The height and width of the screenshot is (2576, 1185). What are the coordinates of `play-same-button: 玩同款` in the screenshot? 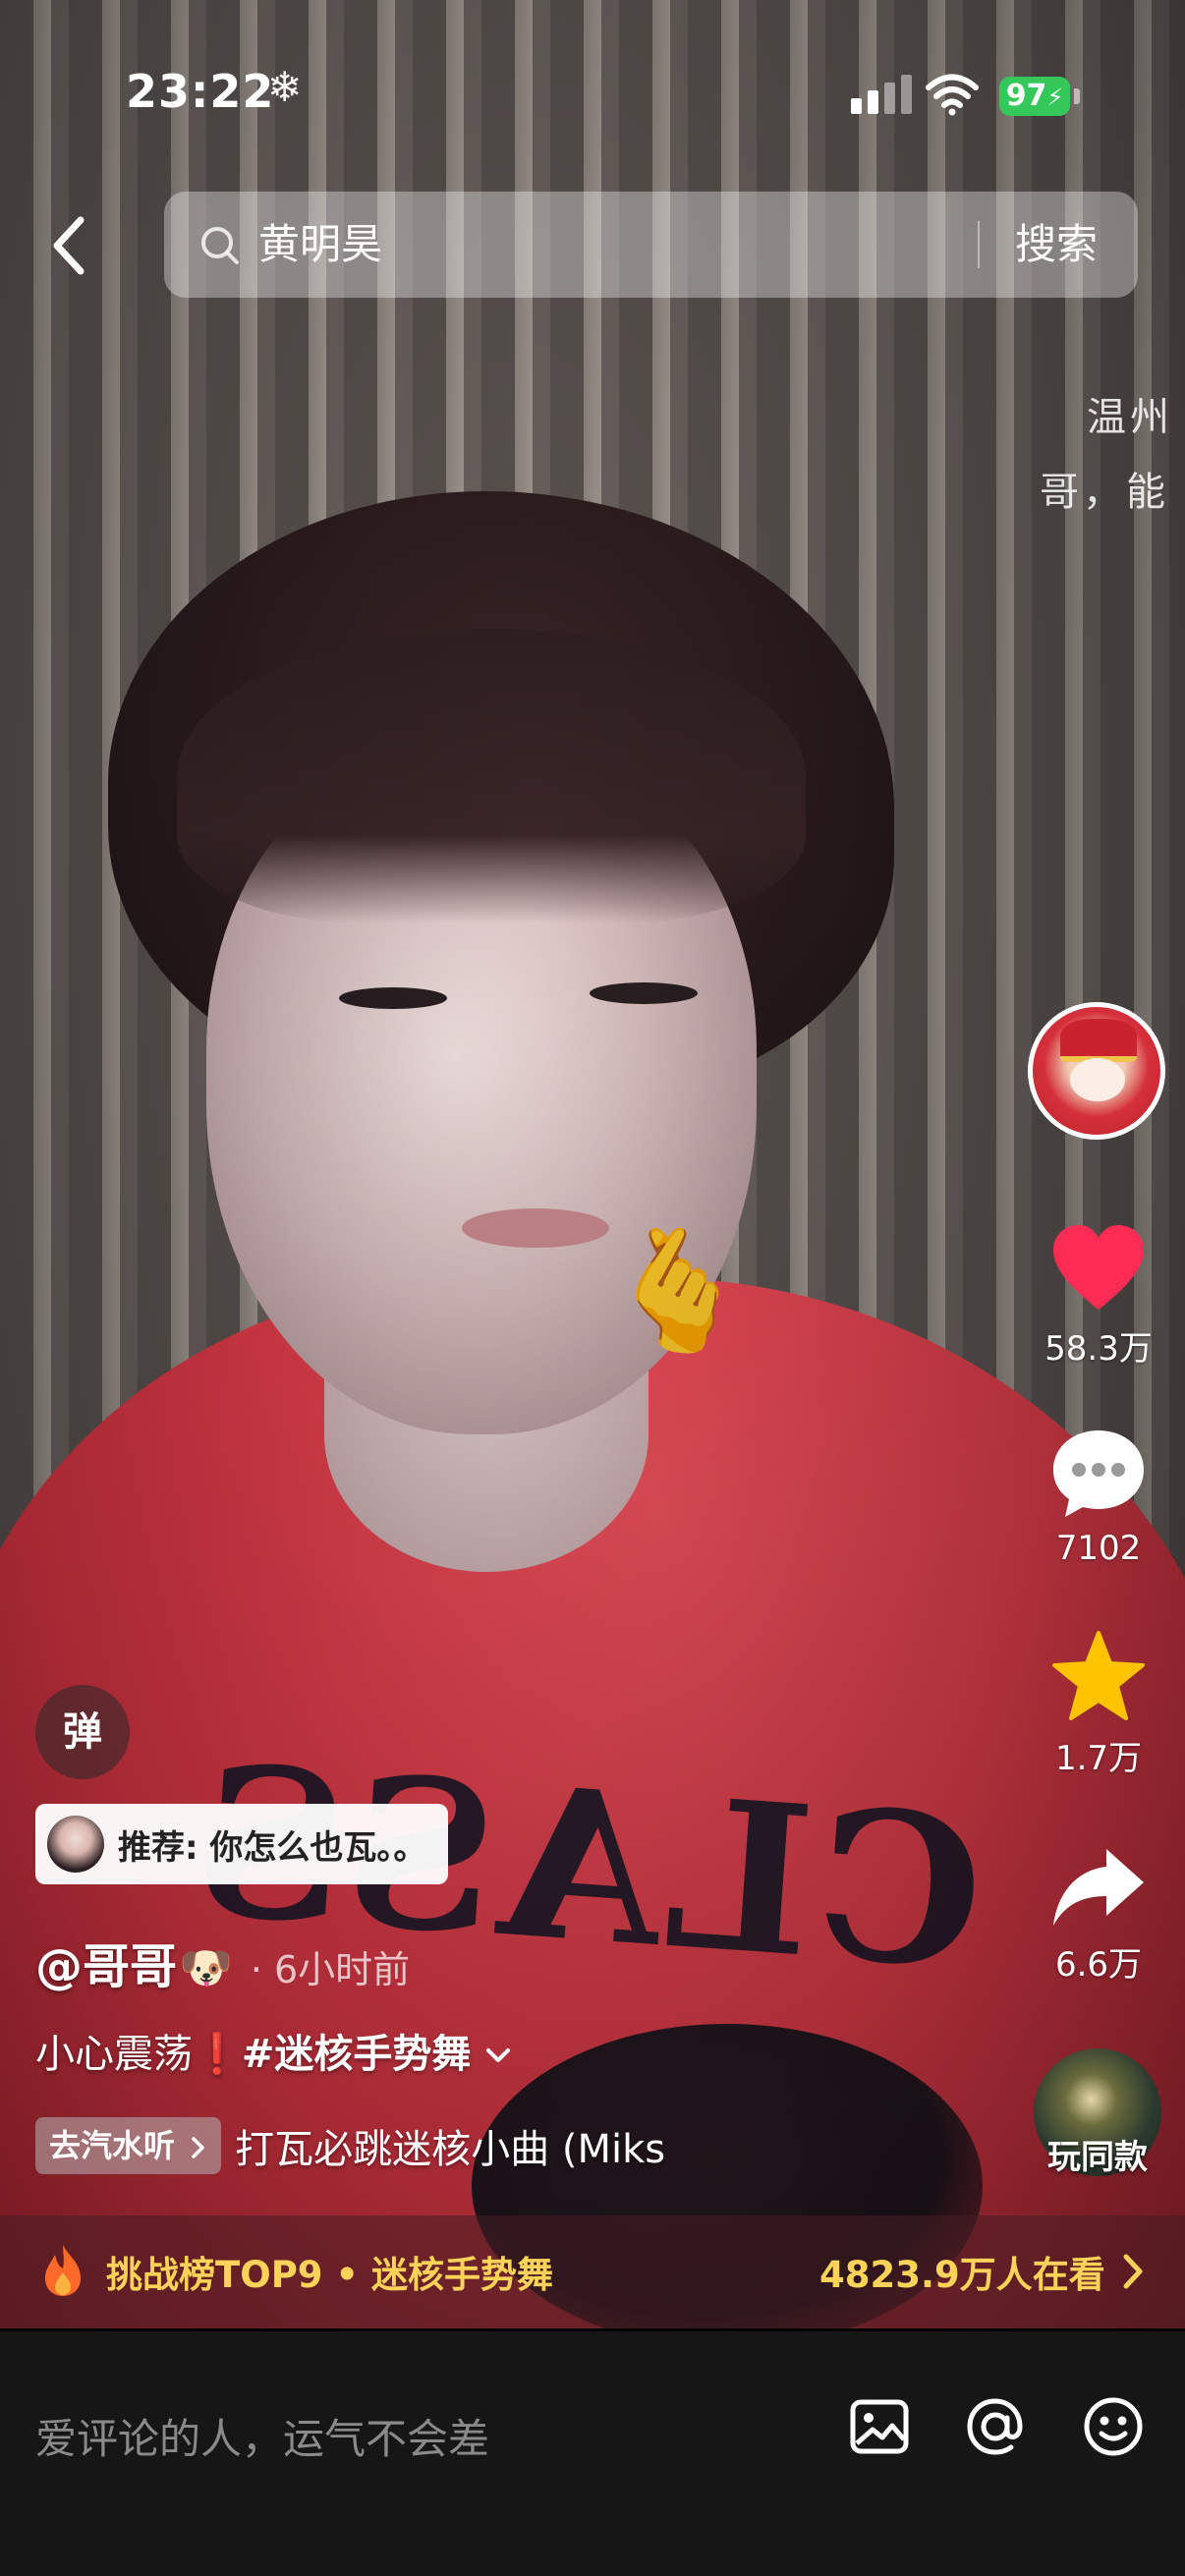 It's located at (1098, 2154).